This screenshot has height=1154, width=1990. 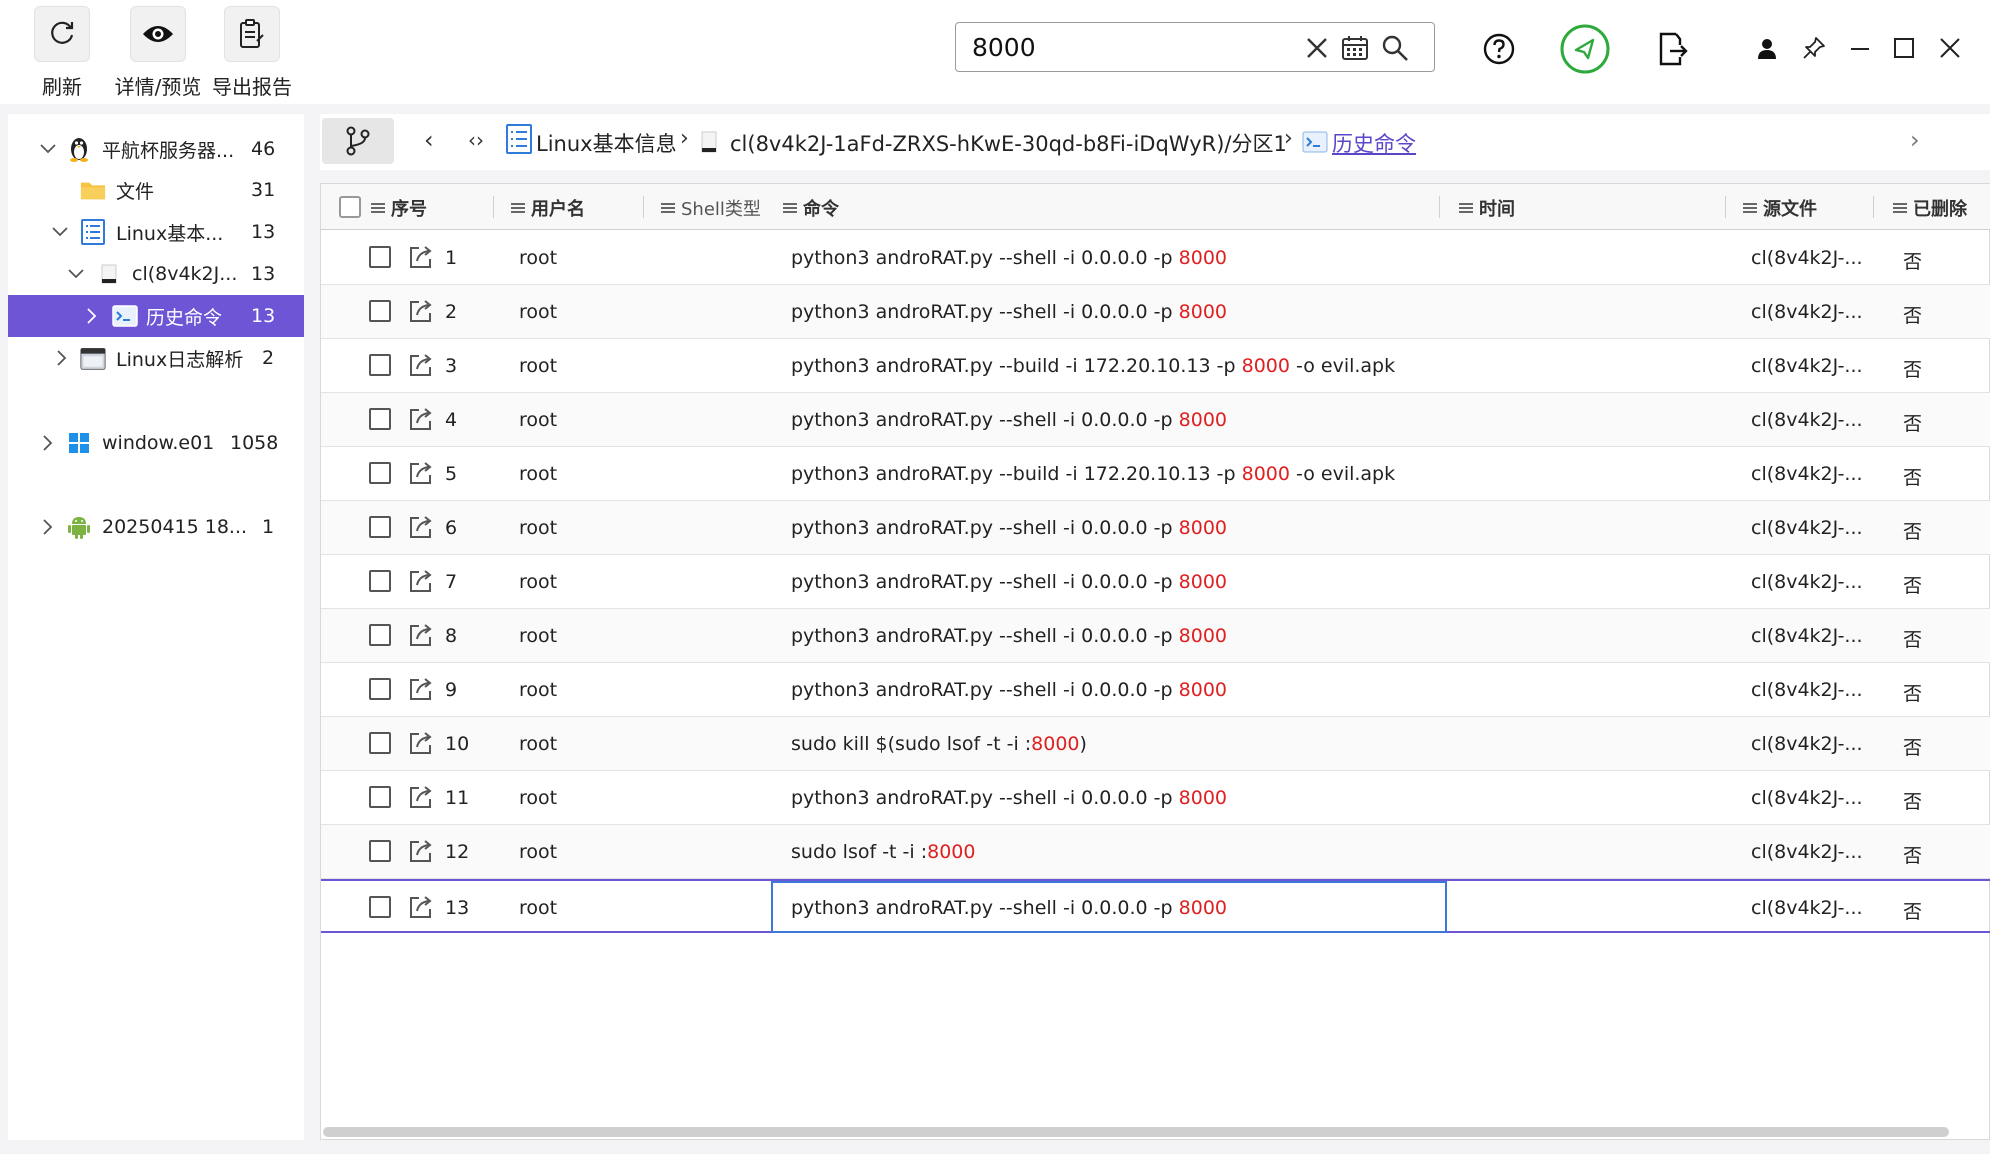 What do you see at coordinates (1317, 48) in the screenshot?
I see `clear-icon` at bounding box center [1317, 48].